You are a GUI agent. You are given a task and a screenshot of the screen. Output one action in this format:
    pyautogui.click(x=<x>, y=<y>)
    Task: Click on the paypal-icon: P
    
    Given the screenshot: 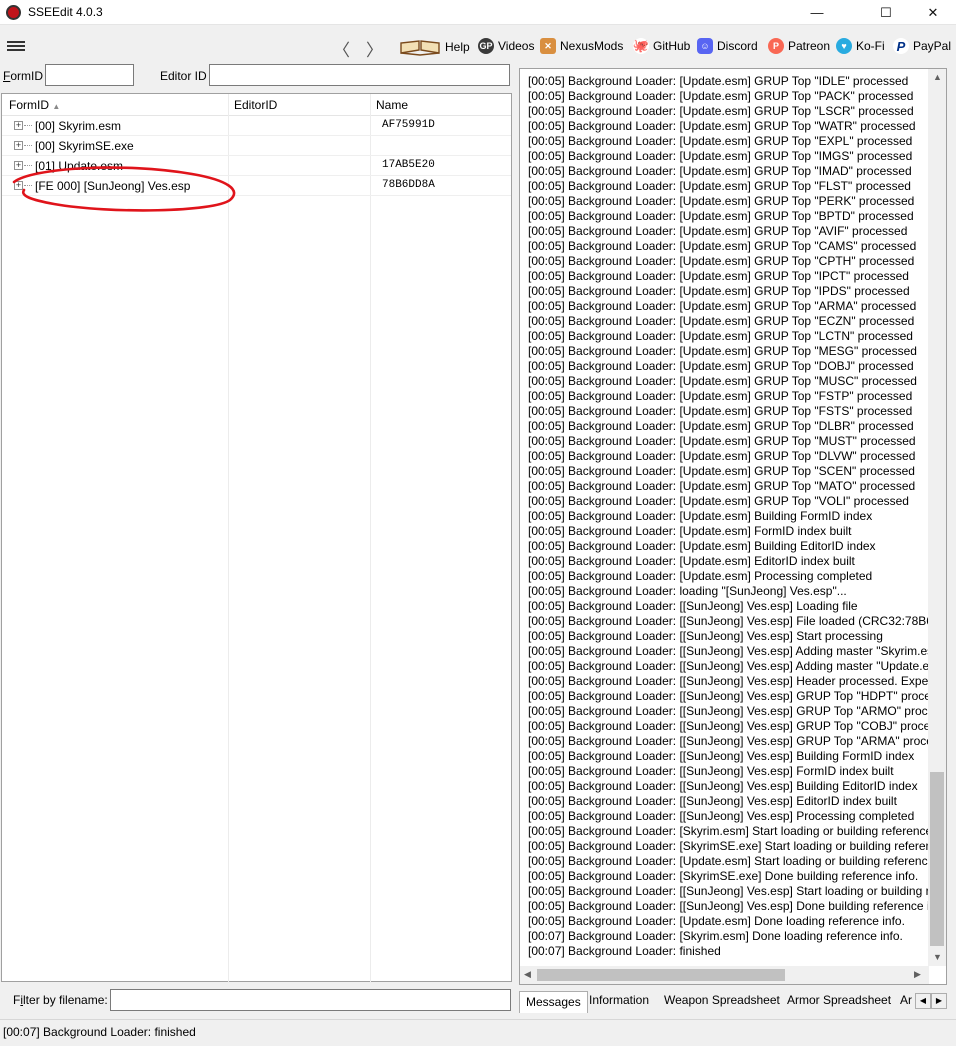 What is the action you would take?
    pyautogui.click(x=901, y=46)
    